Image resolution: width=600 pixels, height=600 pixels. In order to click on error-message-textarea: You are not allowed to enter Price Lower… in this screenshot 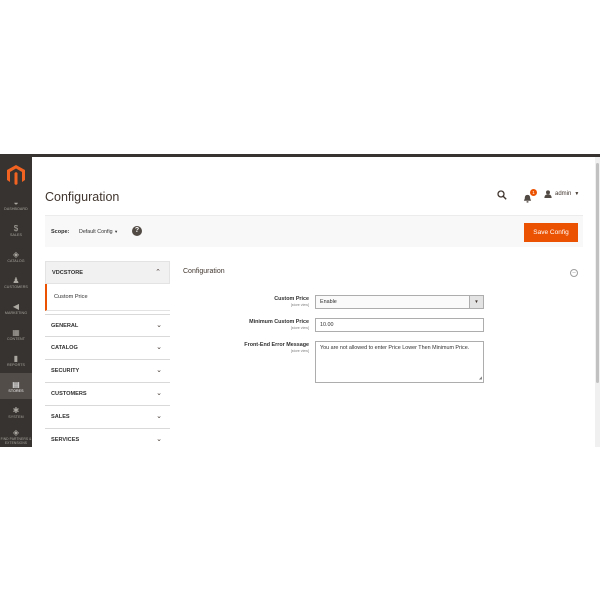, I will do `click(399, 362)`.